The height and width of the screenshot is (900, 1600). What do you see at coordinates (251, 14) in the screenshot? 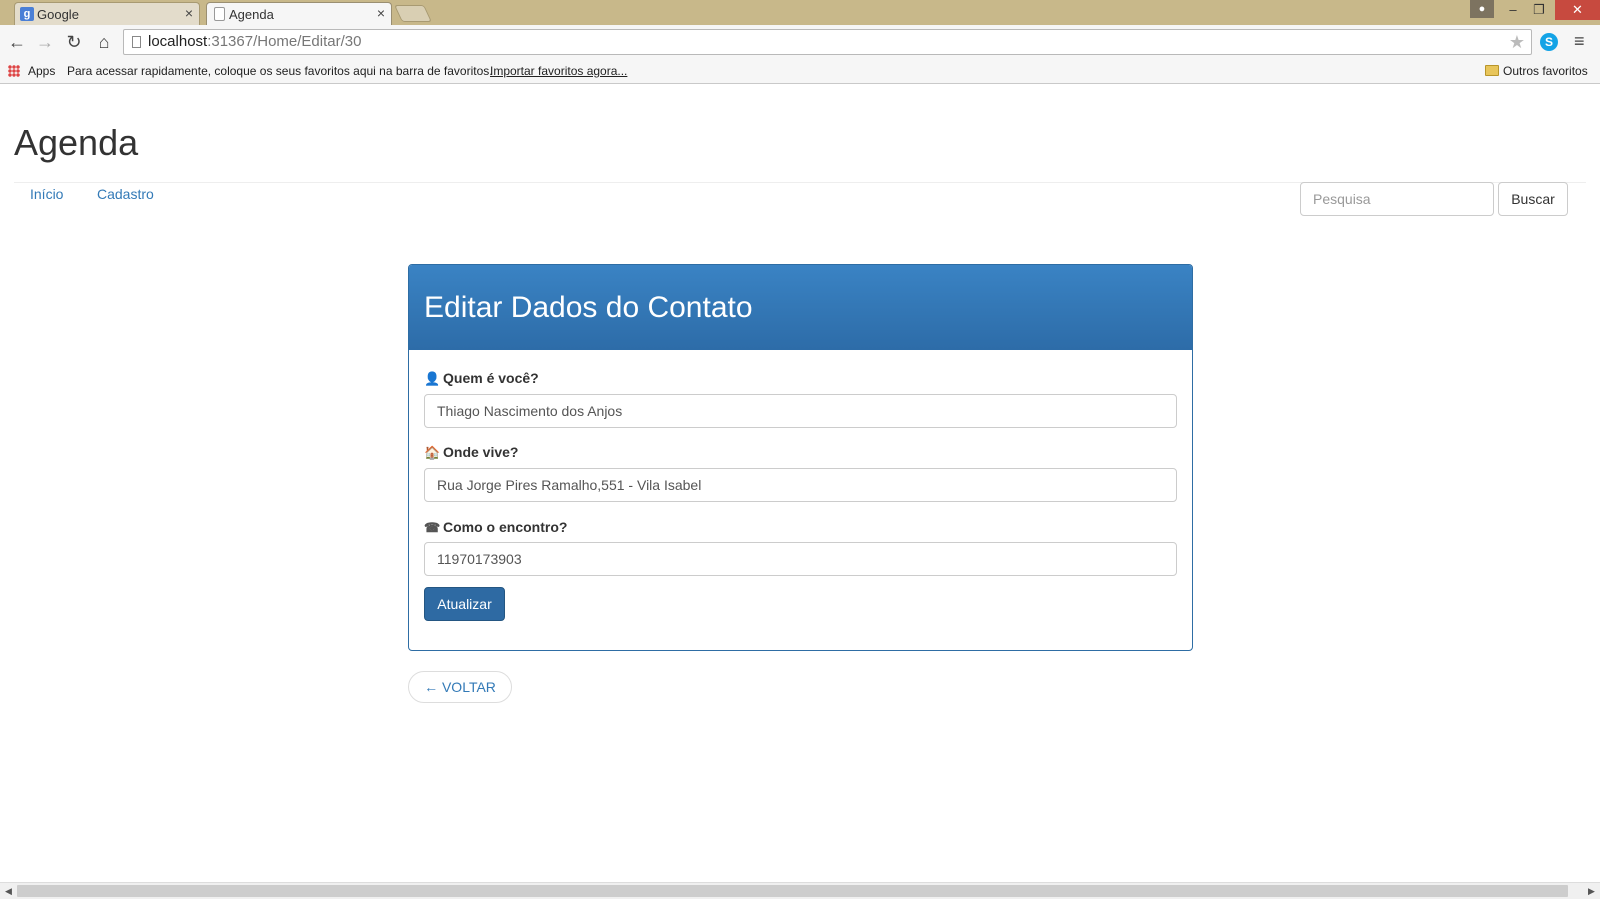
I see `tab-title: Agenda` at bounding box center [251, 14].